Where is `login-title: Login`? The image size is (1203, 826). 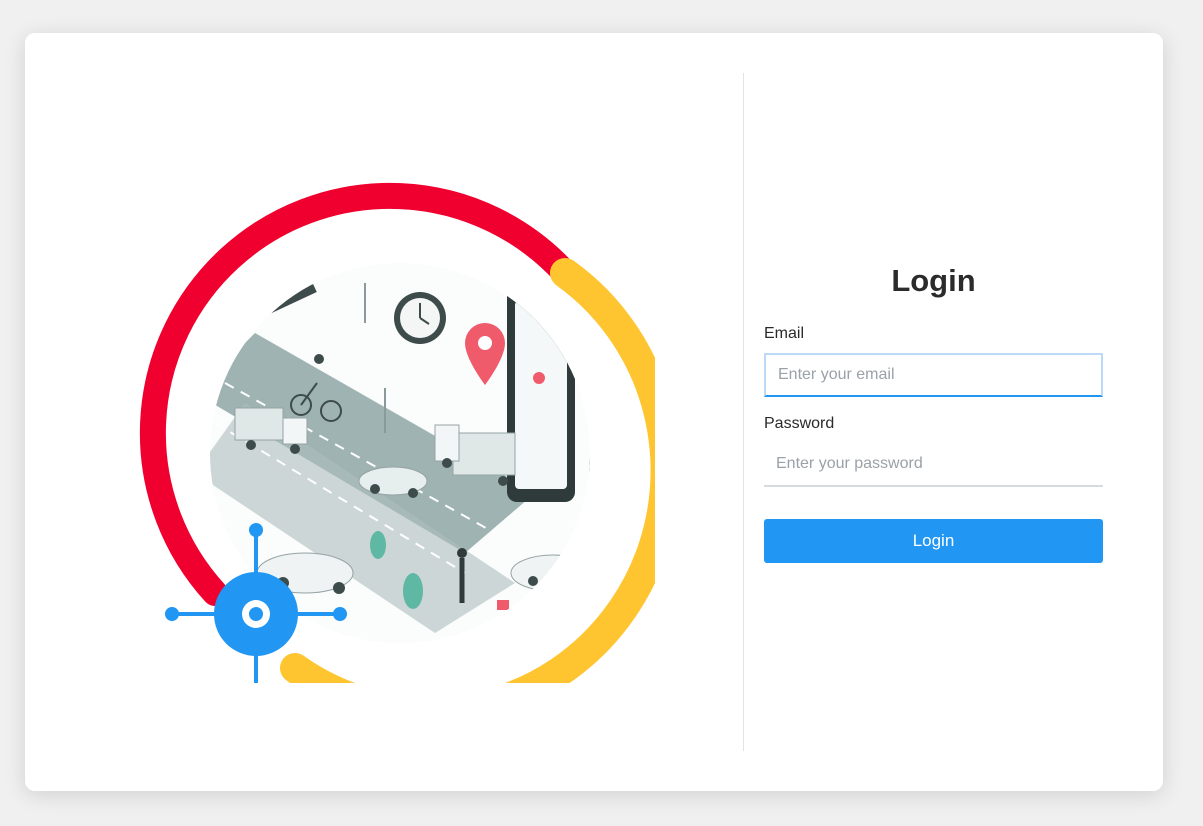 login-title: Login is located at coordinates (933, 280).